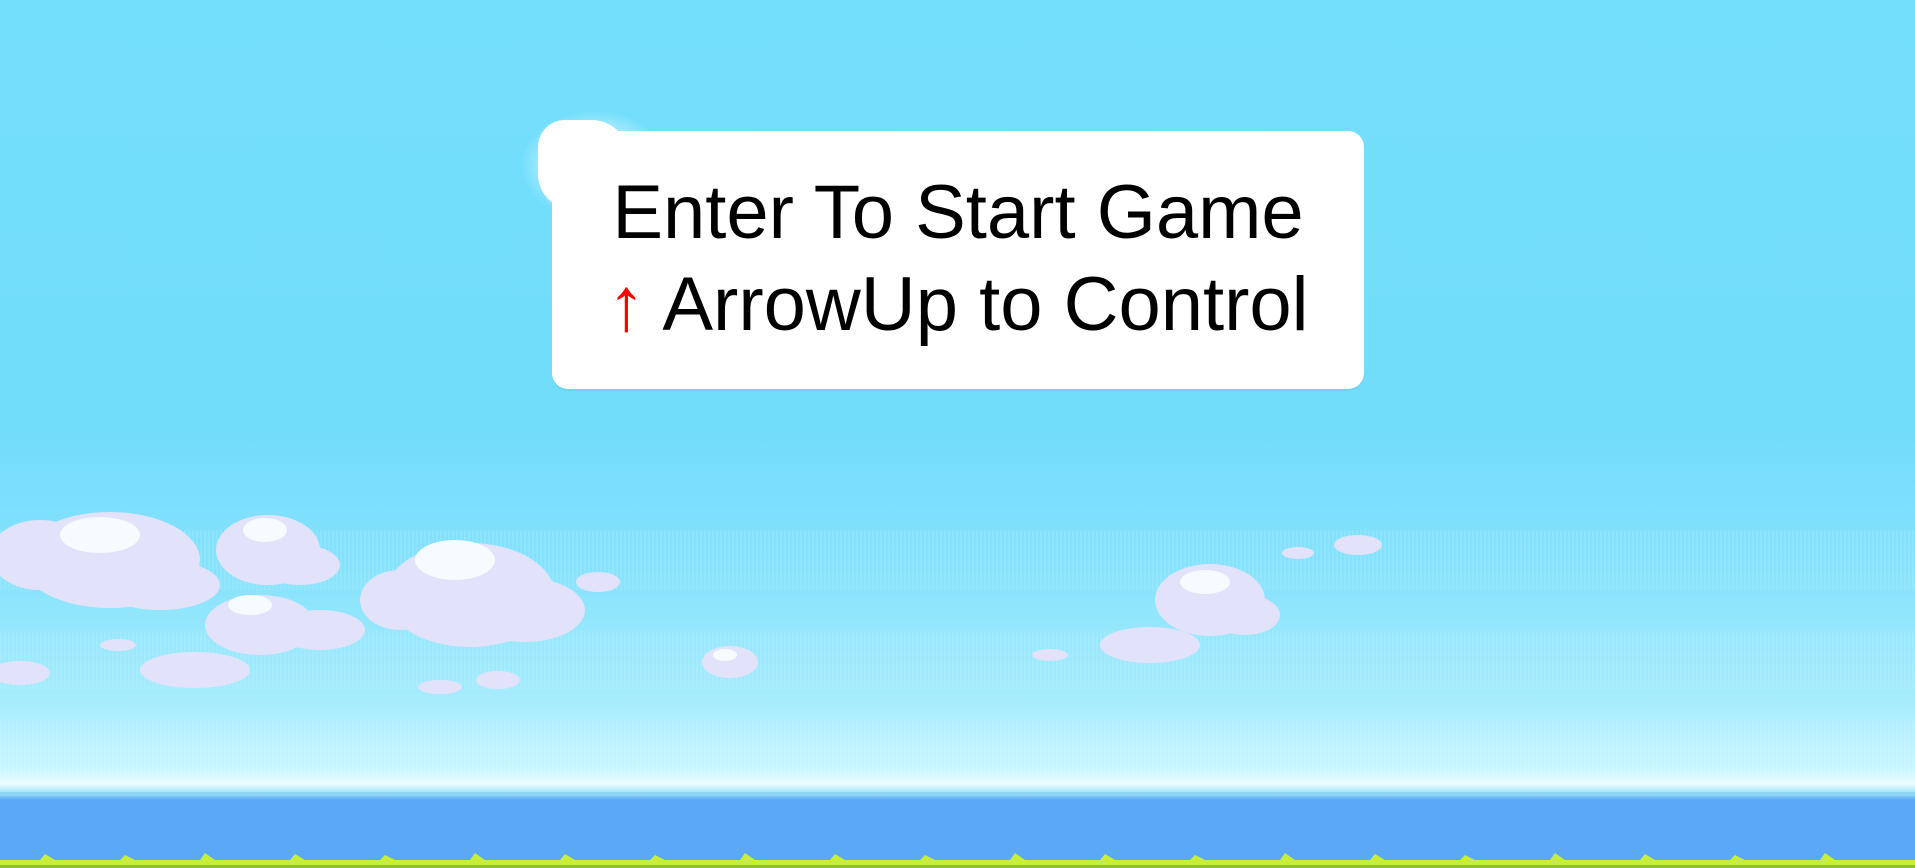 This screenshot has height=868, width=1915. Describe the element at coordinates (958, 212) in the screenshot. I see `start-instruction: Enter To Start Game` at that location.